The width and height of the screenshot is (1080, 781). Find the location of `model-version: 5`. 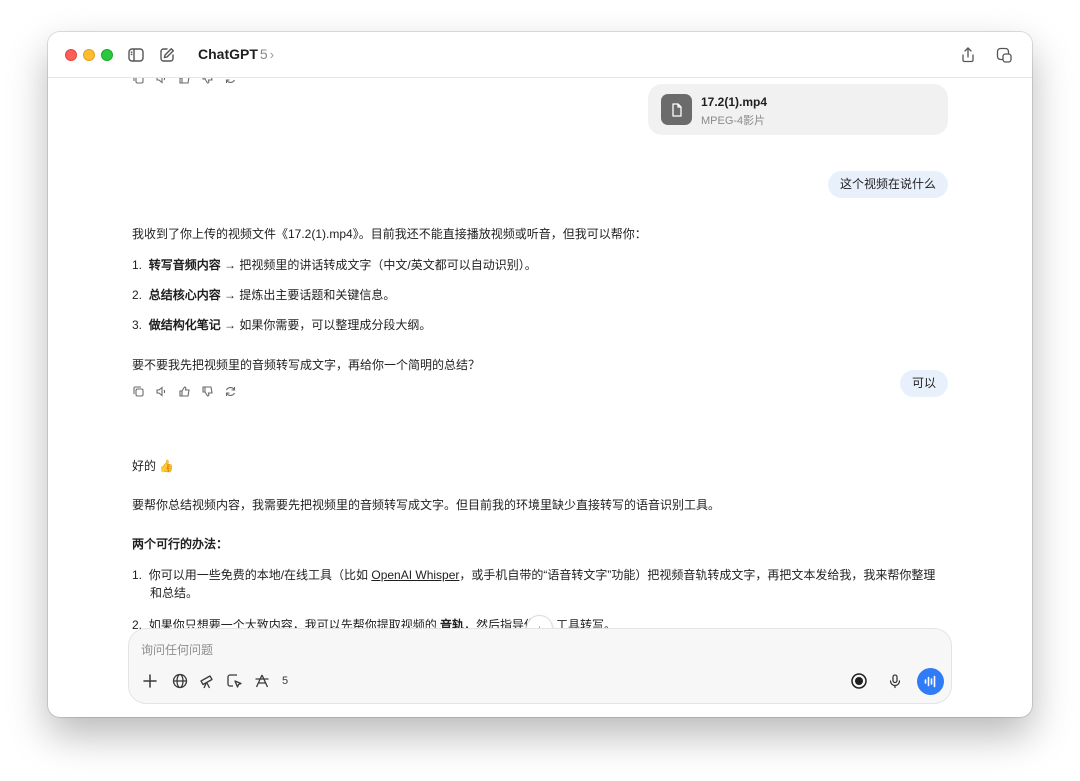

model-version: 5 is located at coordinates (263, 54).